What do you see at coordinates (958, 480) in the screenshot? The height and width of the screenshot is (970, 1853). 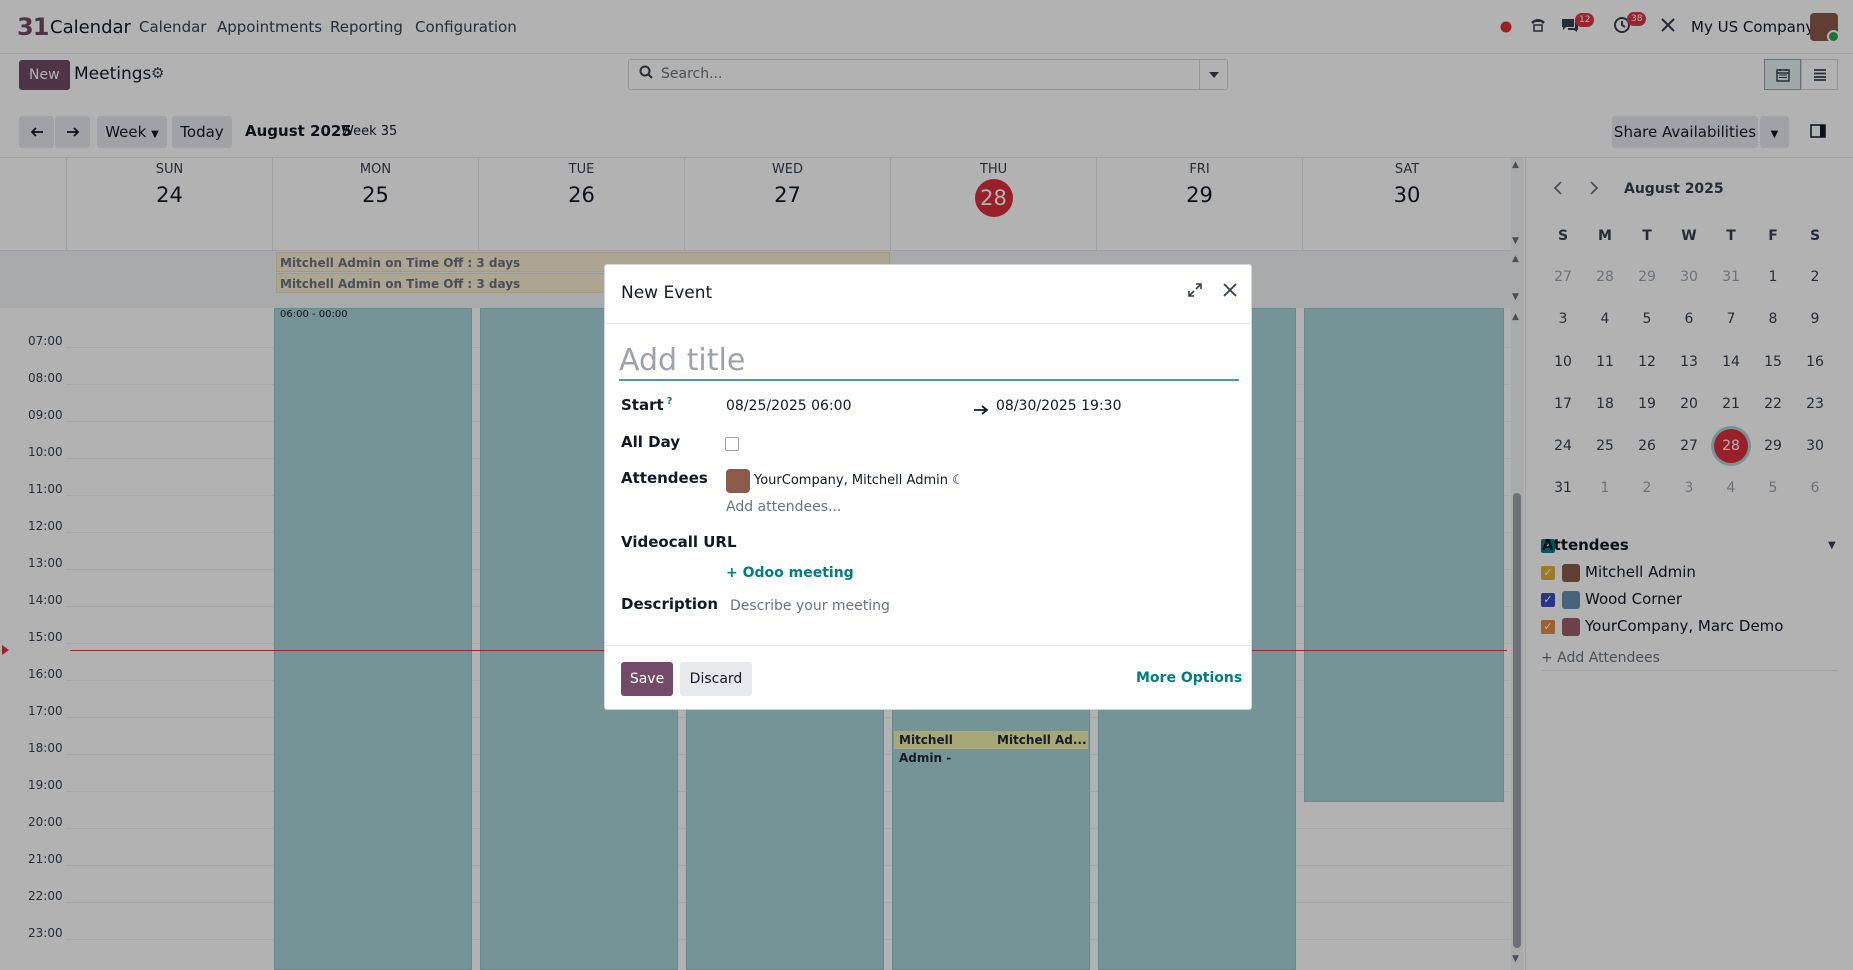 I see `moon-icon: ☾` at bounding box center [958, 480].